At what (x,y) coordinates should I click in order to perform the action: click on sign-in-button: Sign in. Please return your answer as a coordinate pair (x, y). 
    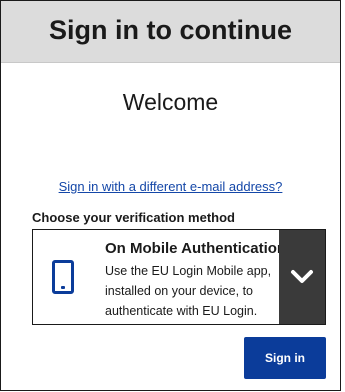
    Looking at the image, I should click on (285, 358).